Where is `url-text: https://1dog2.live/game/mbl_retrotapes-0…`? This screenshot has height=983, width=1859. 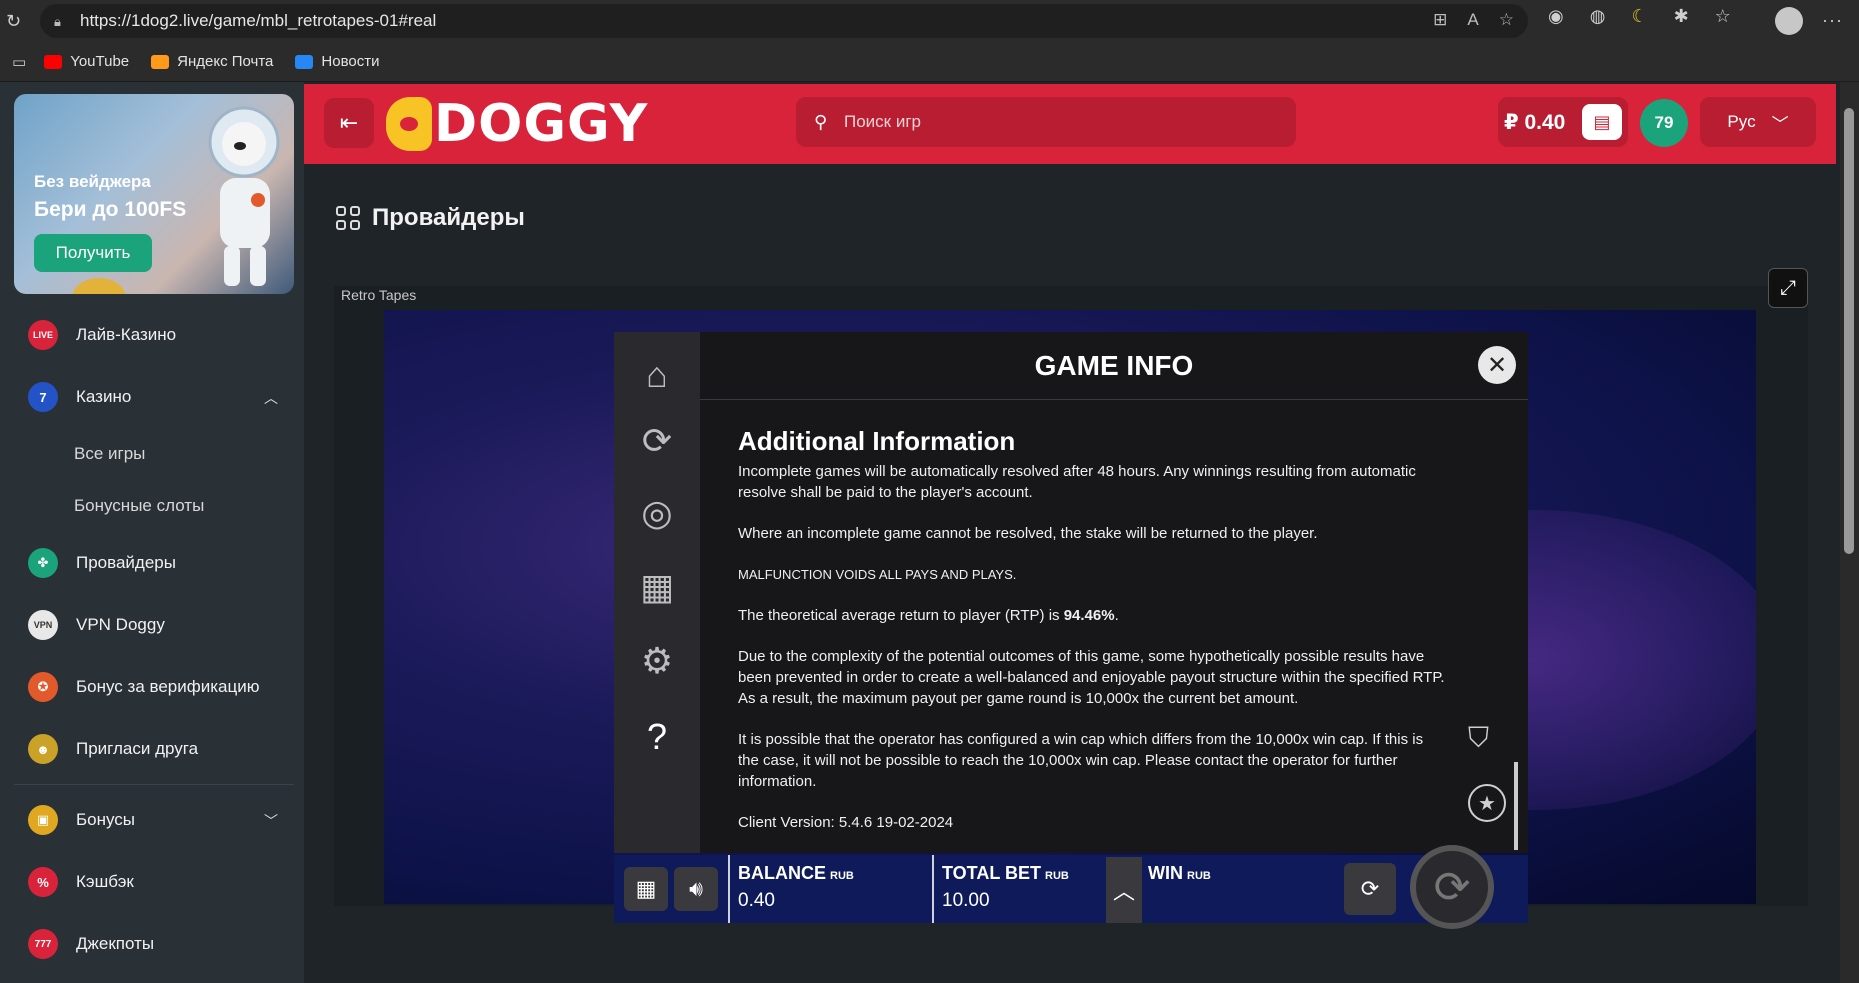
url-text: https://1dog2.live/game/mbl_retrotapes-0… is located at coordinates (258, 21).